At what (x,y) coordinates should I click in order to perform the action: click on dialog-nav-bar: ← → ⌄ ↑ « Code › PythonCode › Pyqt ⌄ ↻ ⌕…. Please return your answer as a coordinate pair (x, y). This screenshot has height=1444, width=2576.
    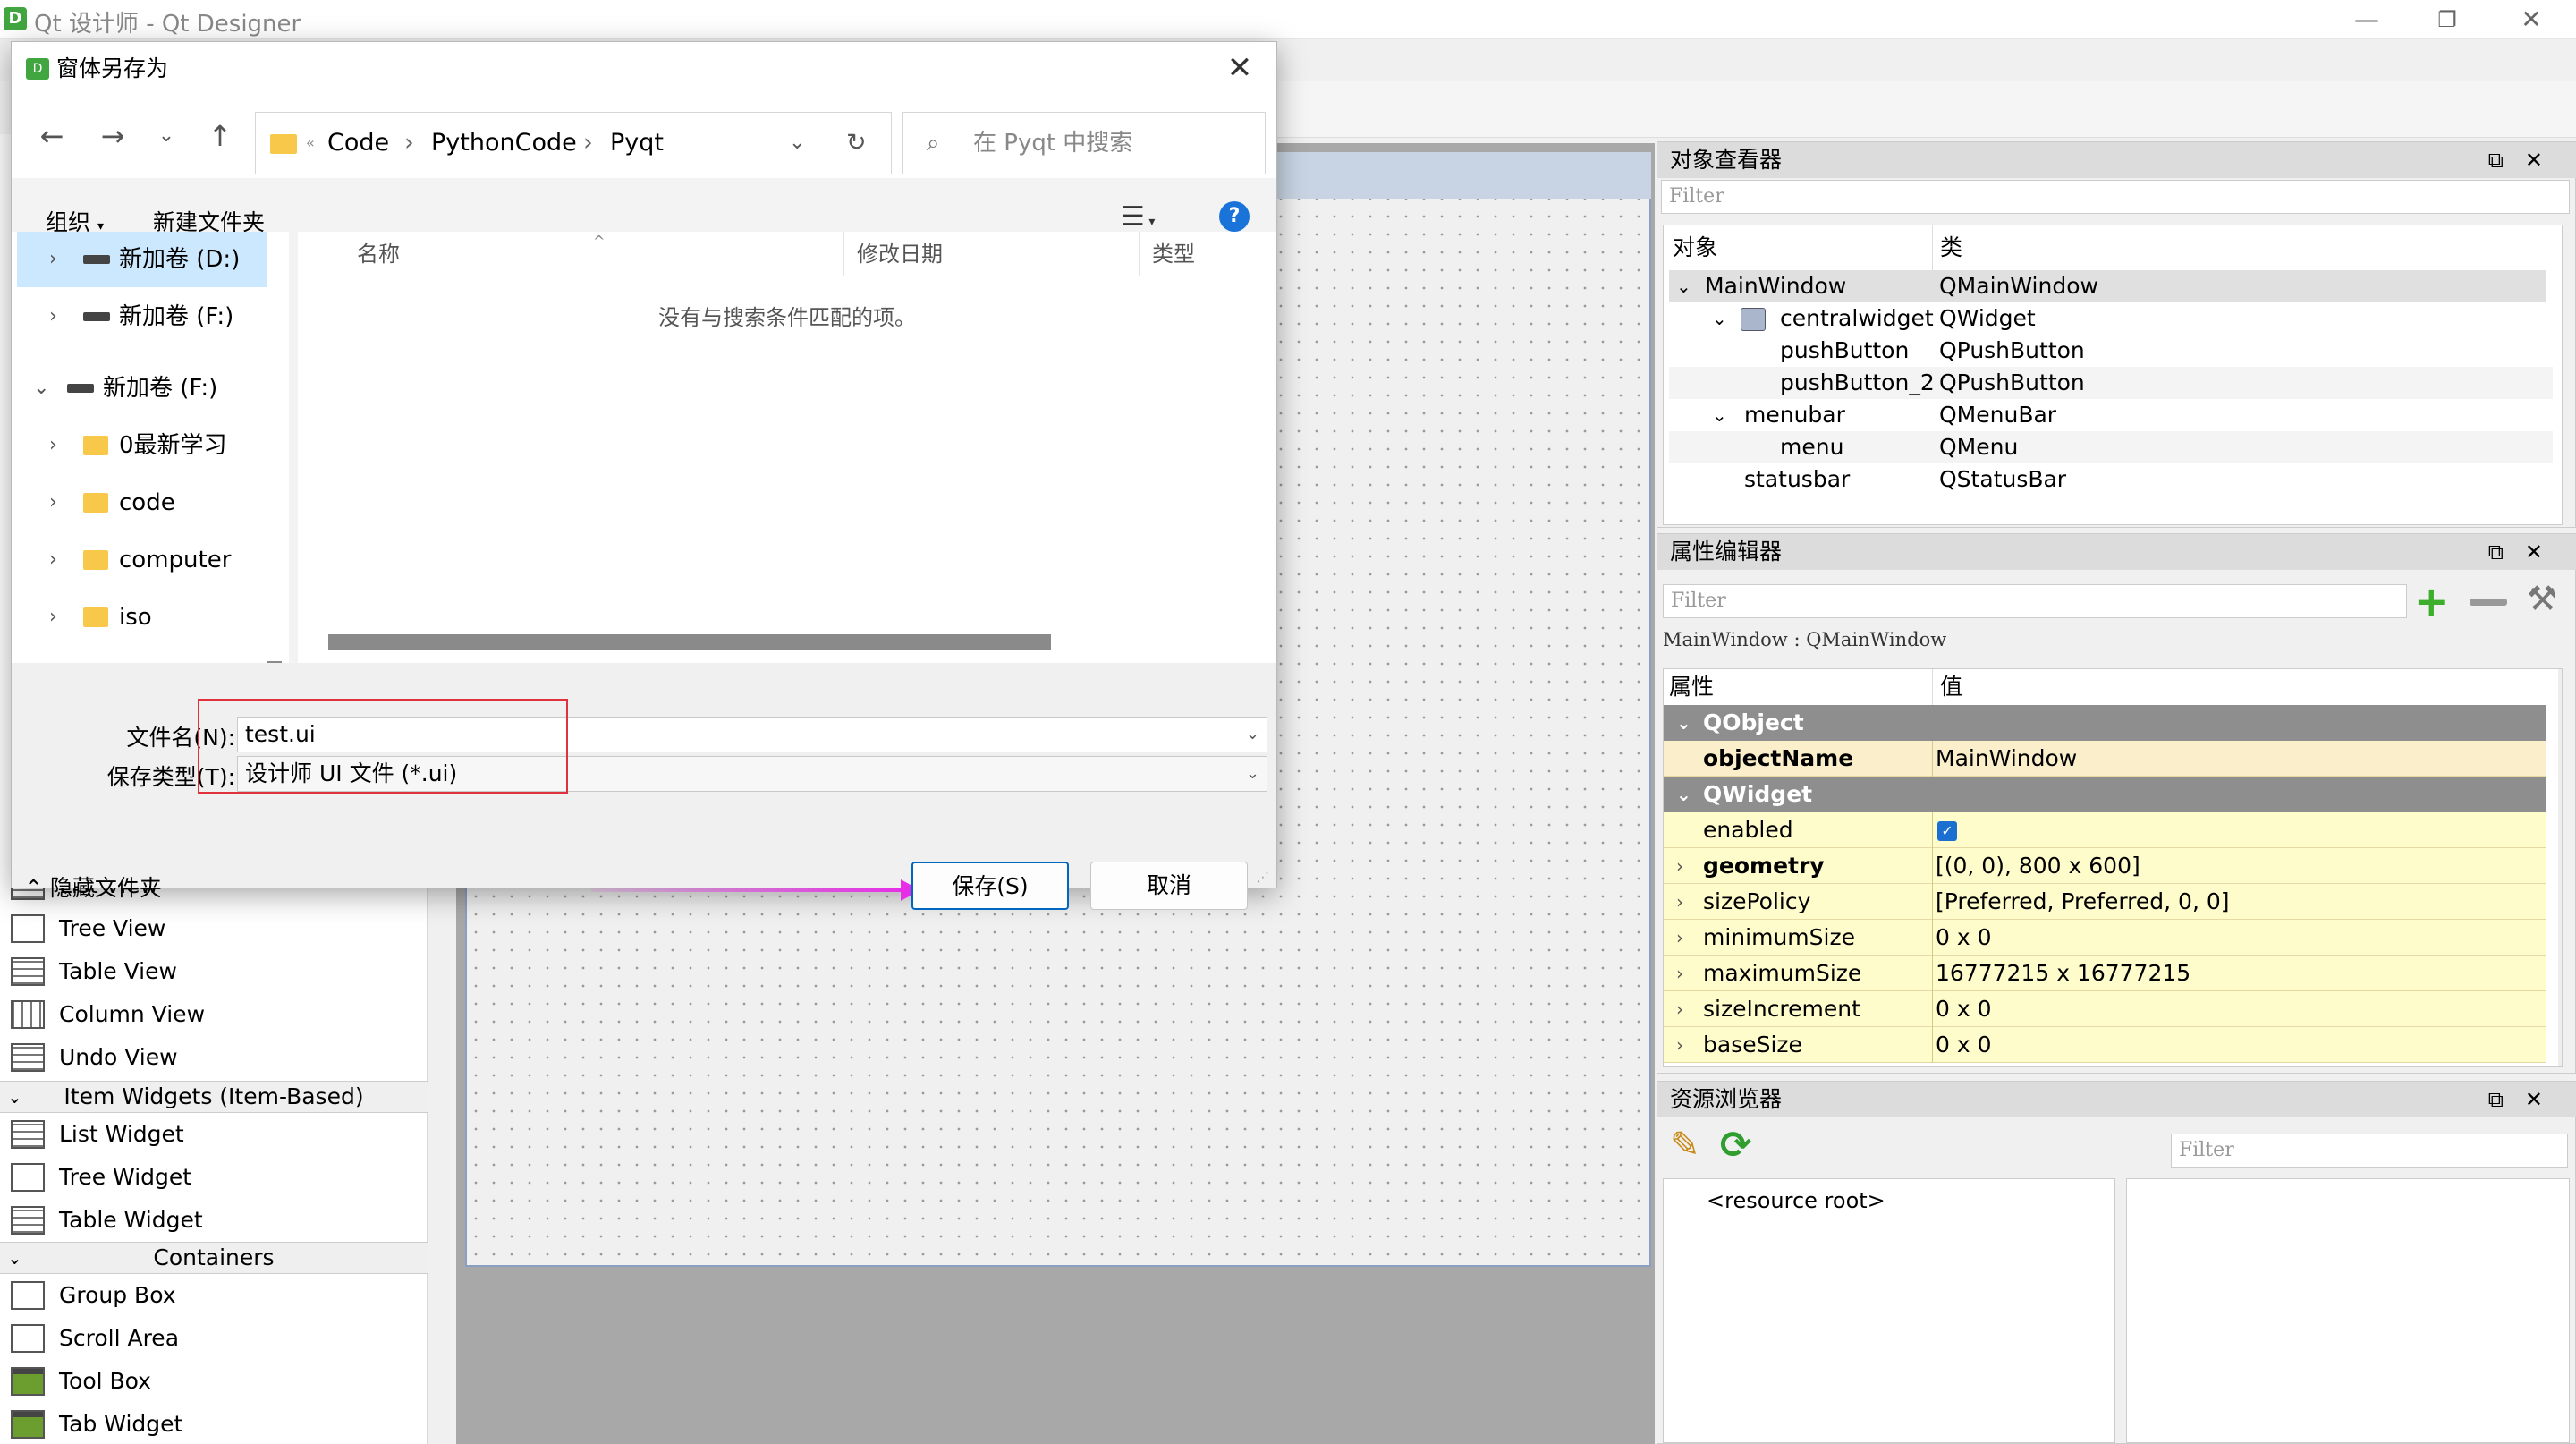
    Looking at the image, I should click on (644, 137).